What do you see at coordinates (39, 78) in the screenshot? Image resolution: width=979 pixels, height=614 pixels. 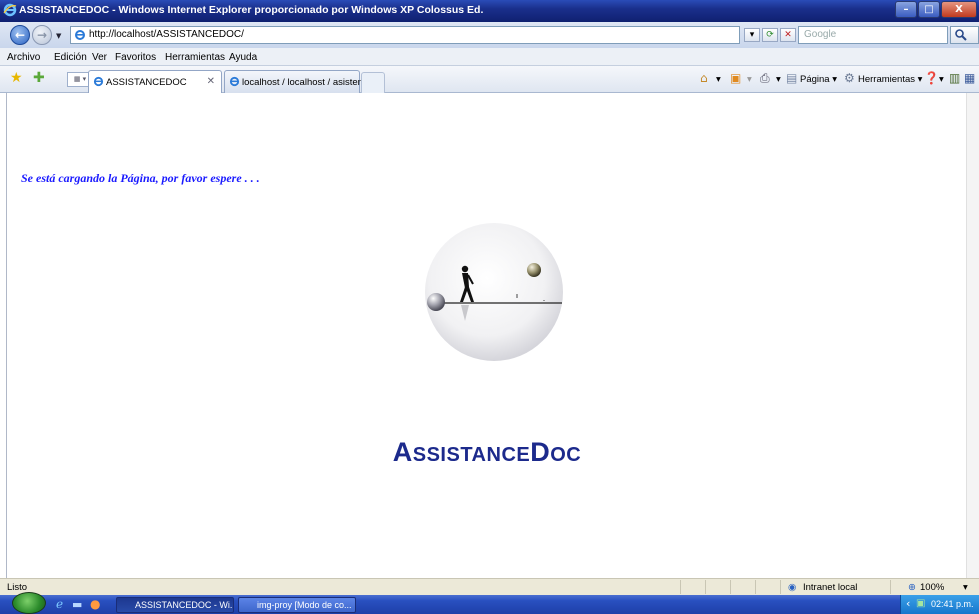 I see `add-favorite-icon: ✚` at bounding box center [39, 78].